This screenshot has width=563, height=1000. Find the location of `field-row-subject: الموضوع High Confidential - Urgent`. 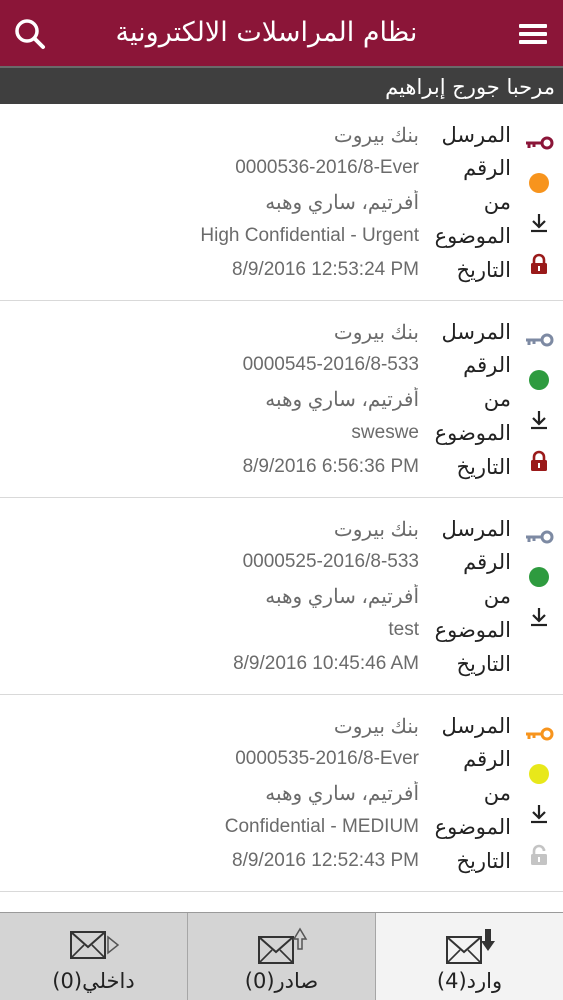

field-row-subject: الموضوع High Confidential - Urgent is located at coordinates (276, 236).